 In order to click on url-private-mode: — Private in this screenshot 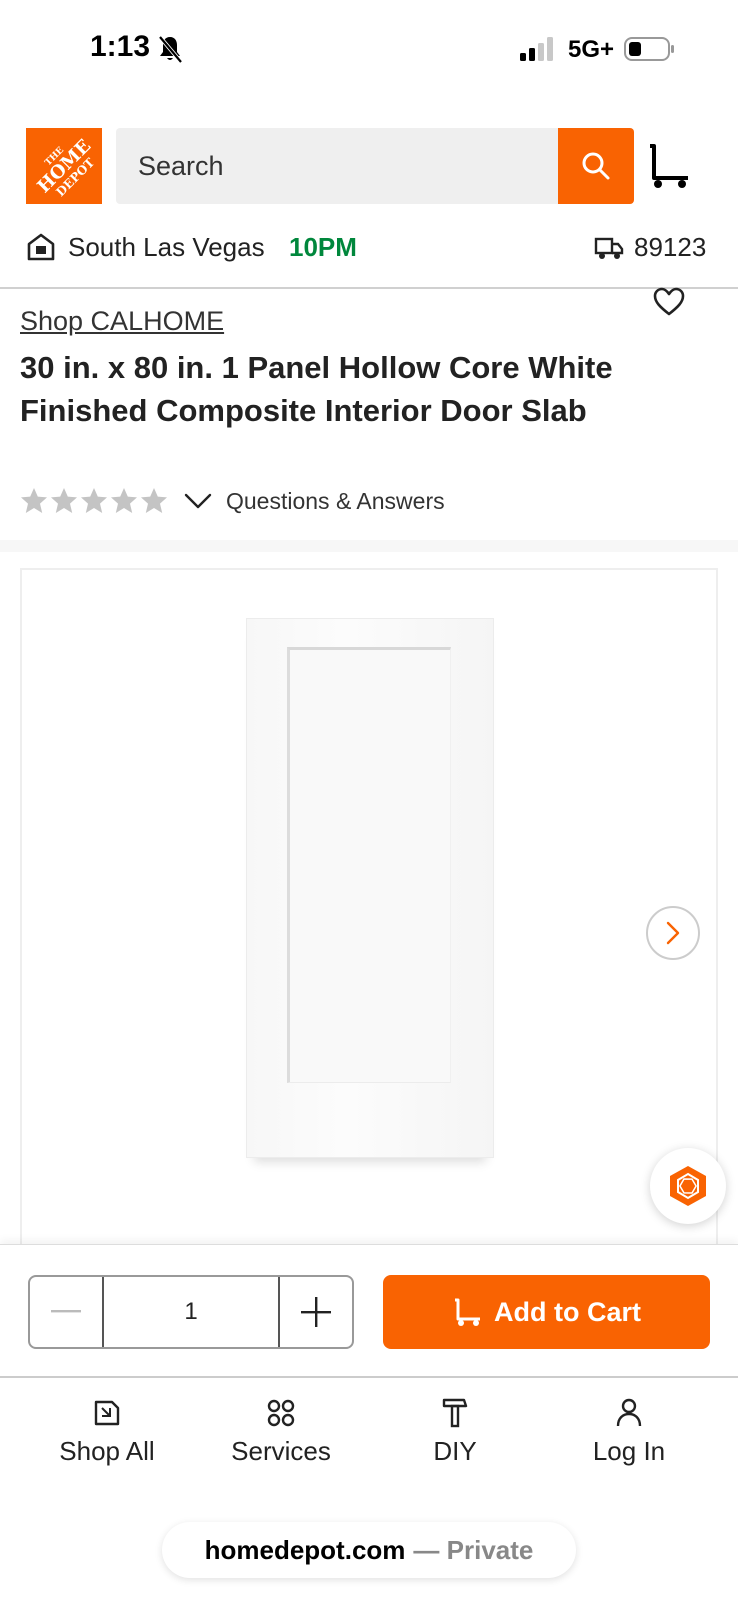, I will do `click(473, 1550)`.